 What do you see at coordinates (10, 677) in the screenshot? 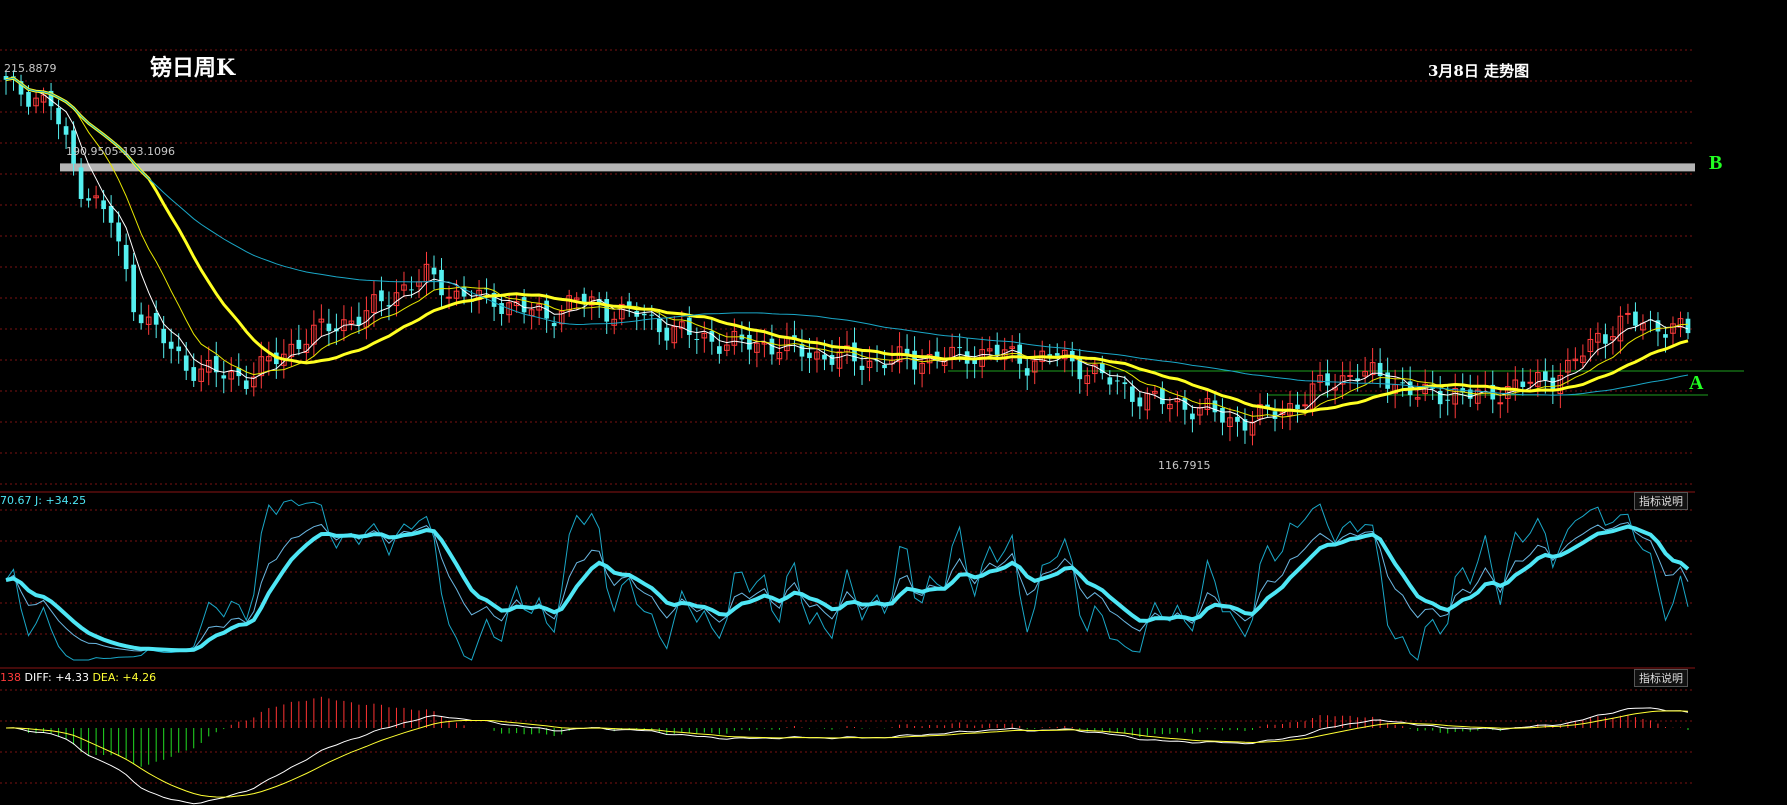
I see `macd-value: 138` at bounding box center [10, 677].